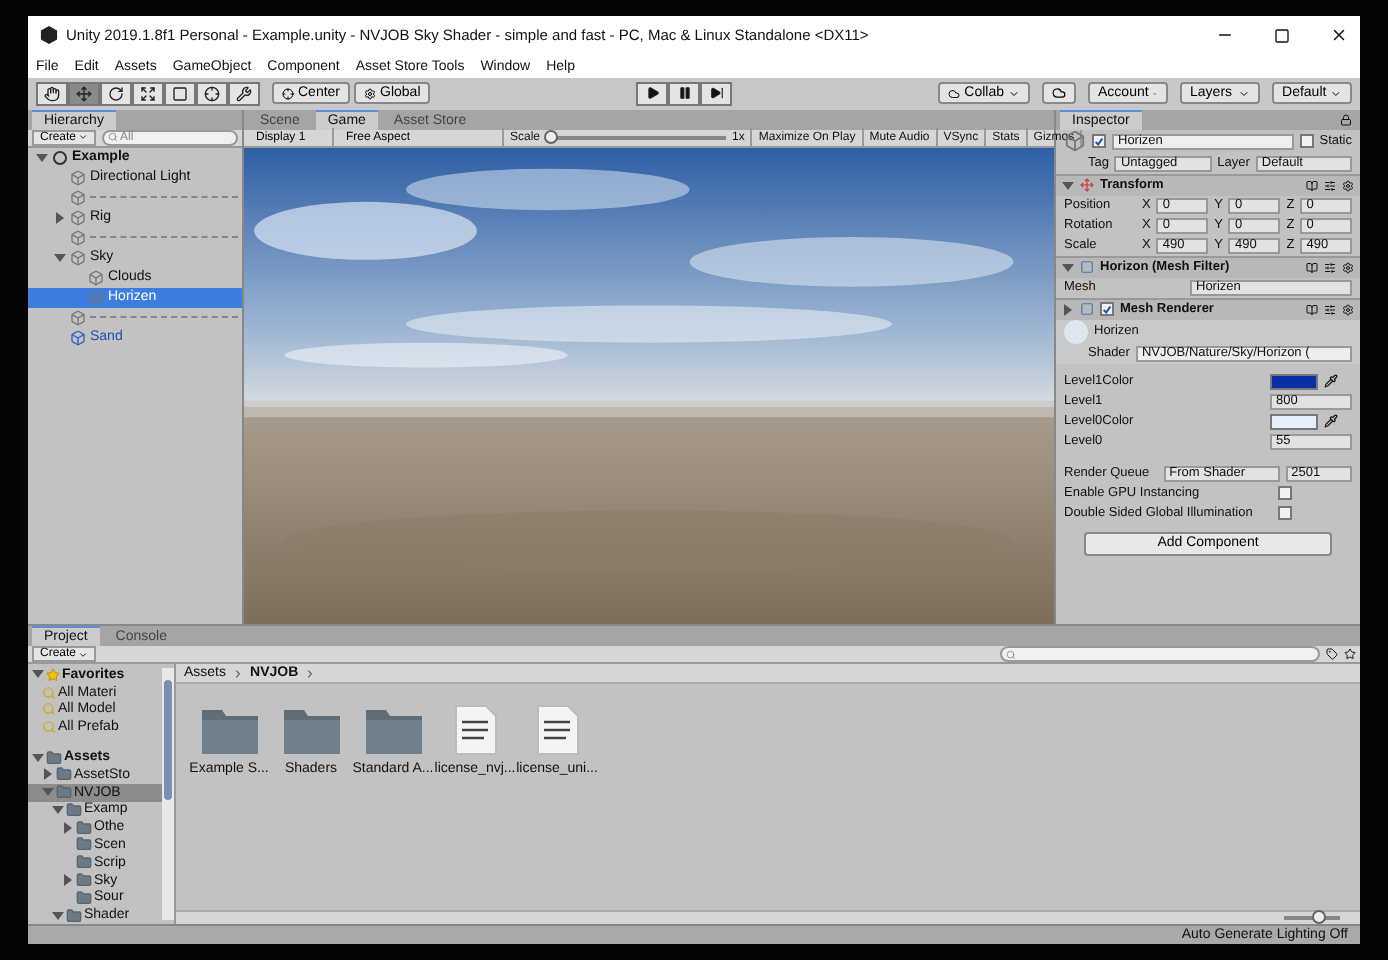  What do you see at coordinates (370, 93) in the screenshot?
I see `gear-icon` at bounding box center [370, 93].